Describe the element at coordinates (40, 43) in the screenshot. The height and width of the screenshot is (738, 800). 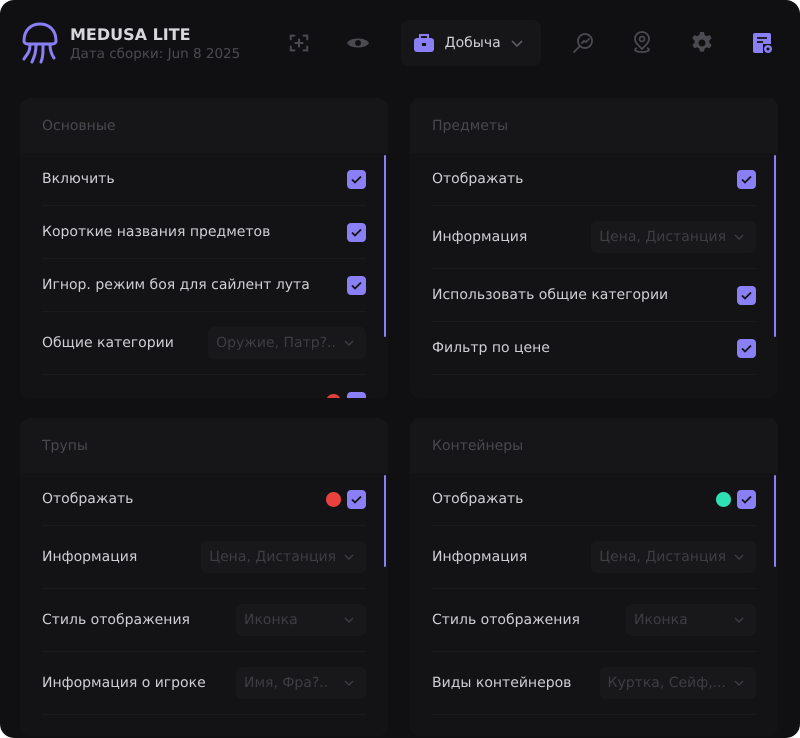
I see `jellyfish-logo-icon` at that location.